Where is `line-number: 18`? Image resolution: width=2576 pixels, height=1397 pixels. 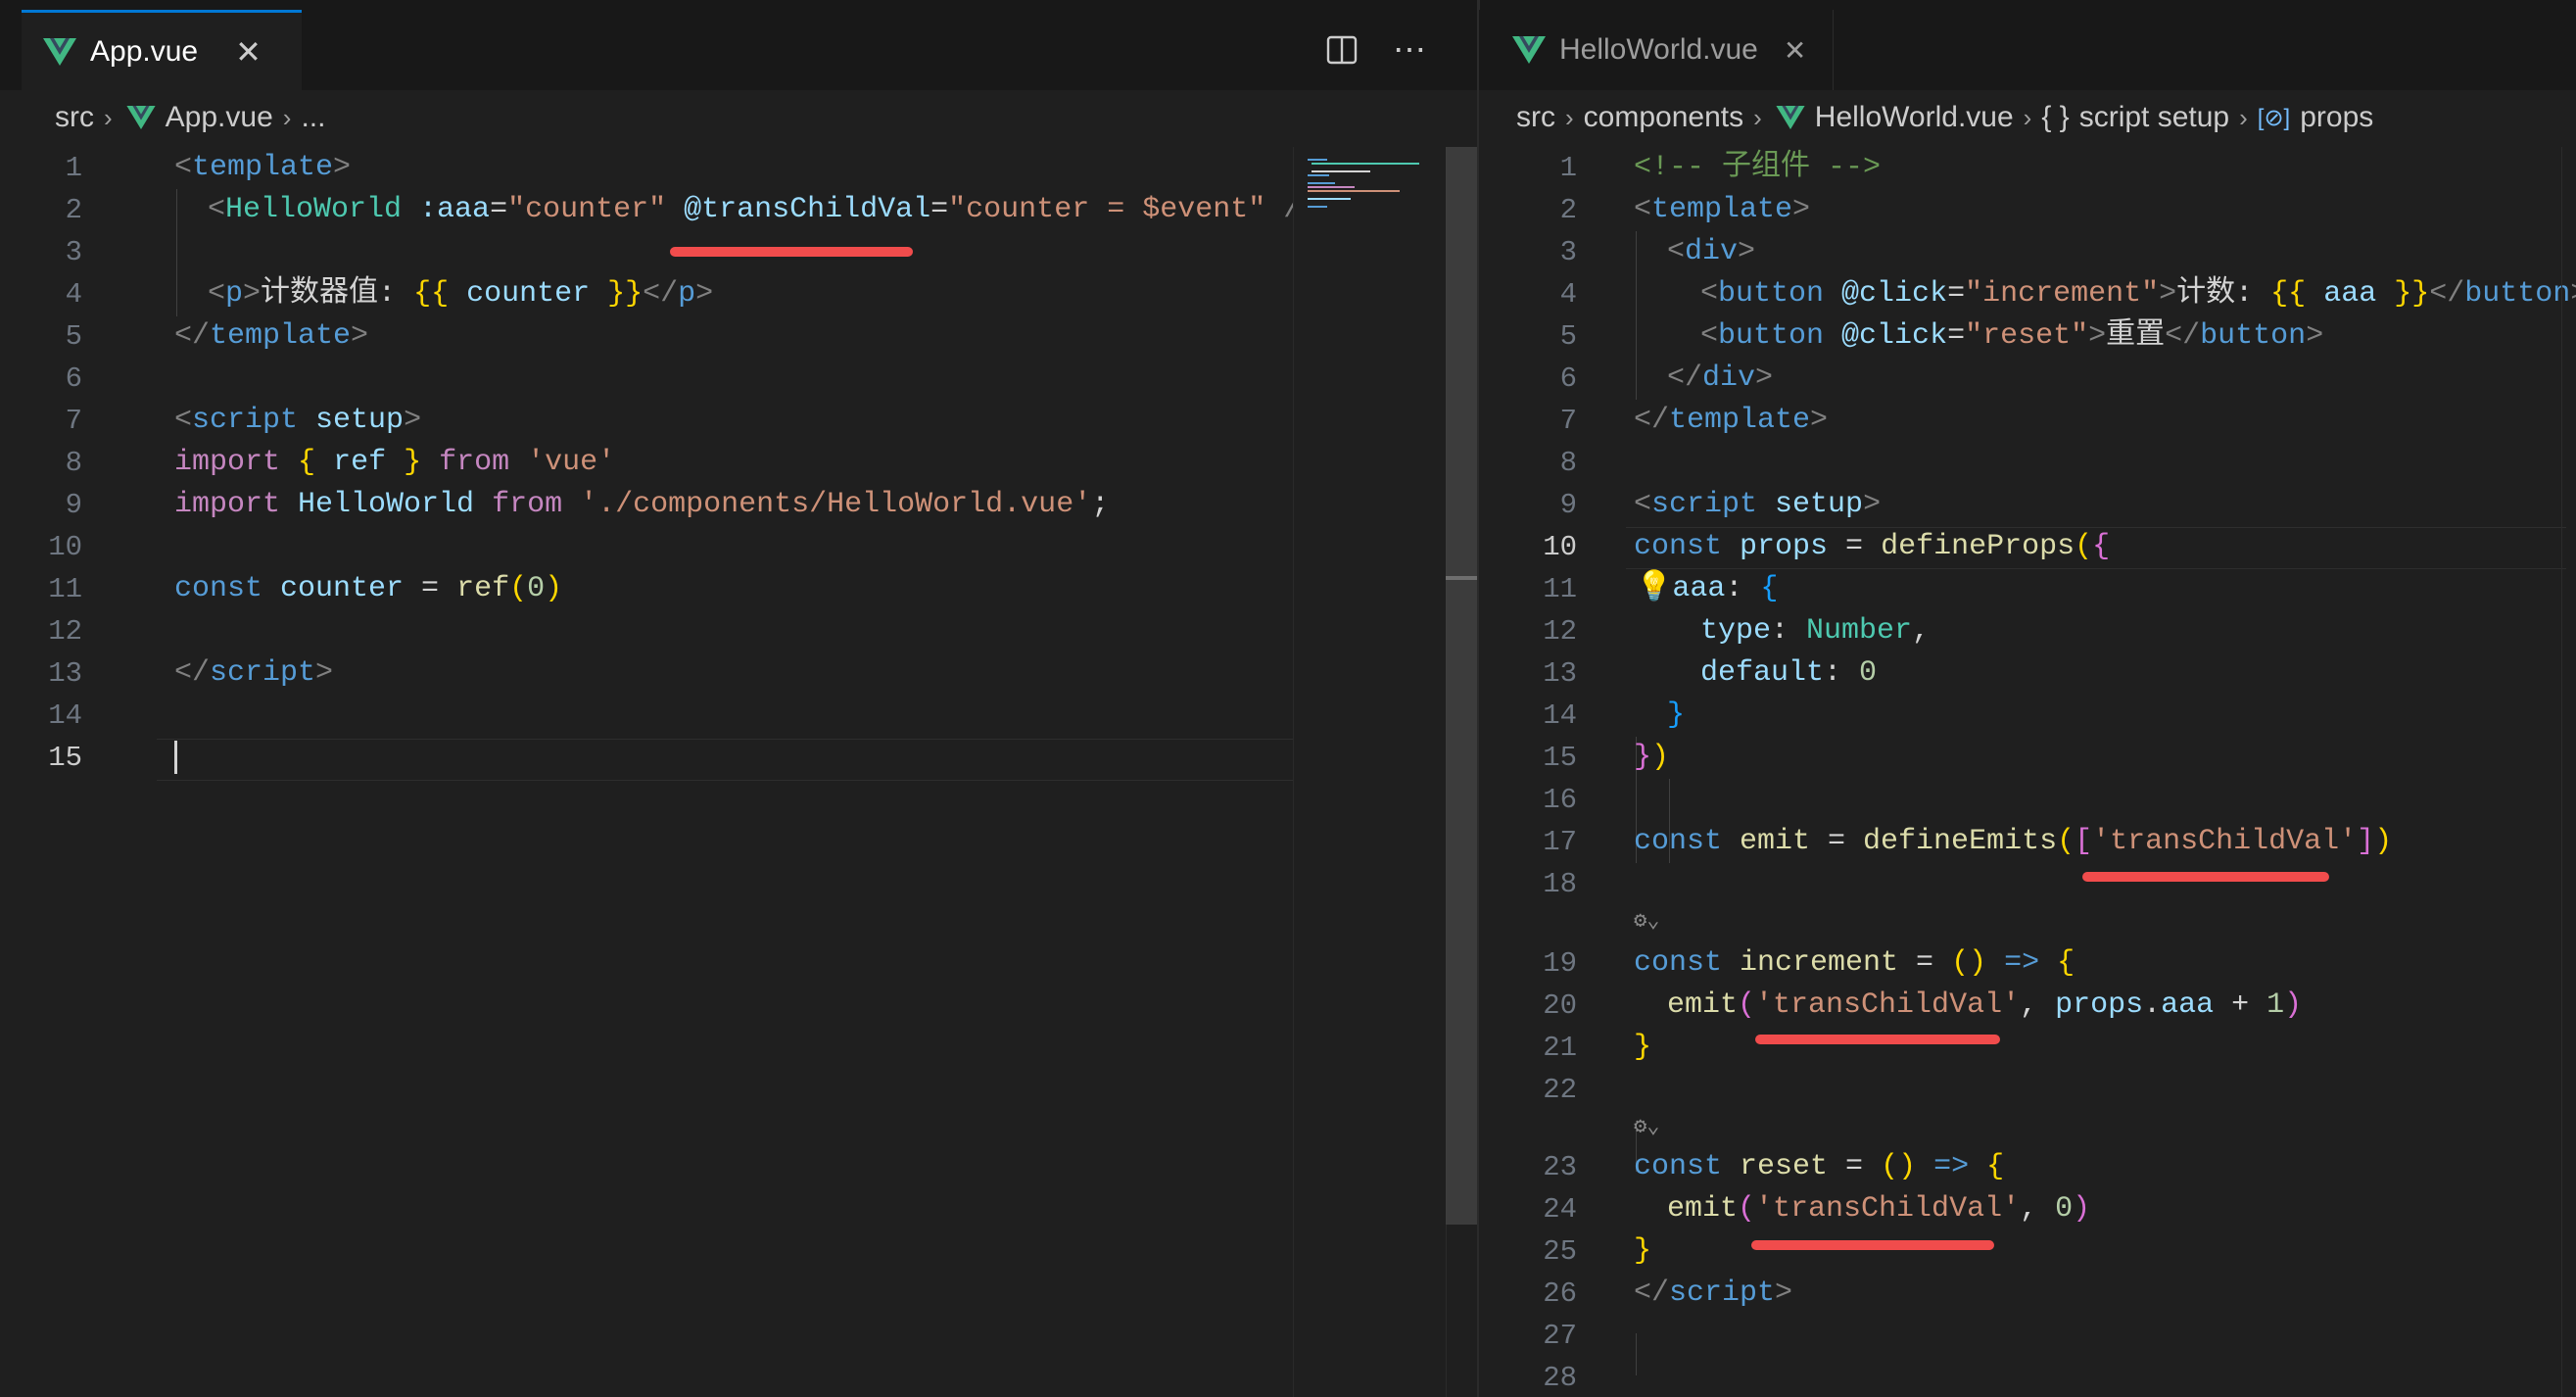
line-number: 18 is located at coordinates (1560, 884).